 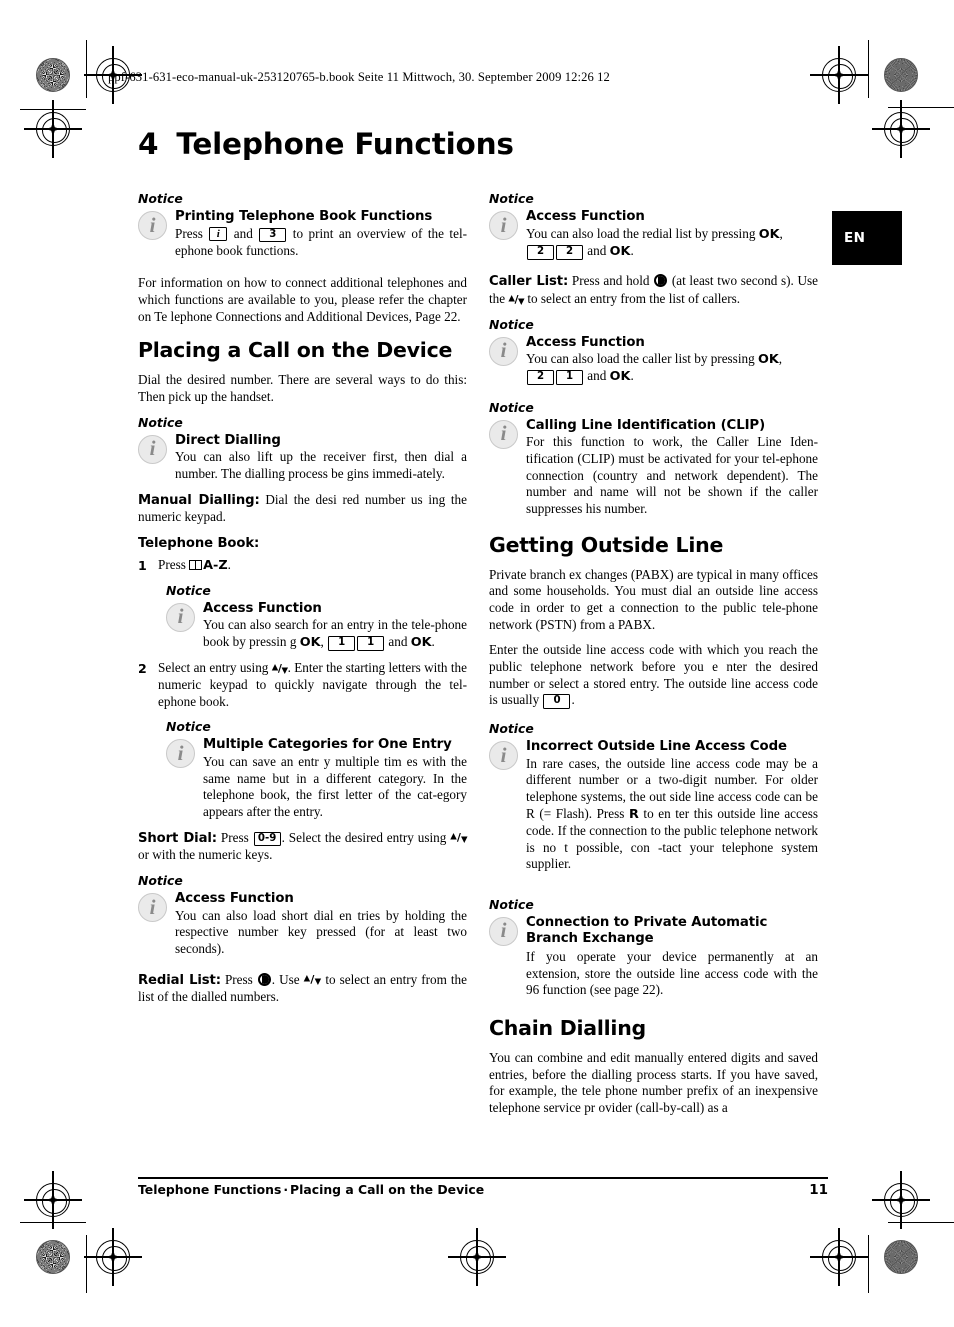 I want to click on crop-target-right-lower, so click(x=901, y=1200).